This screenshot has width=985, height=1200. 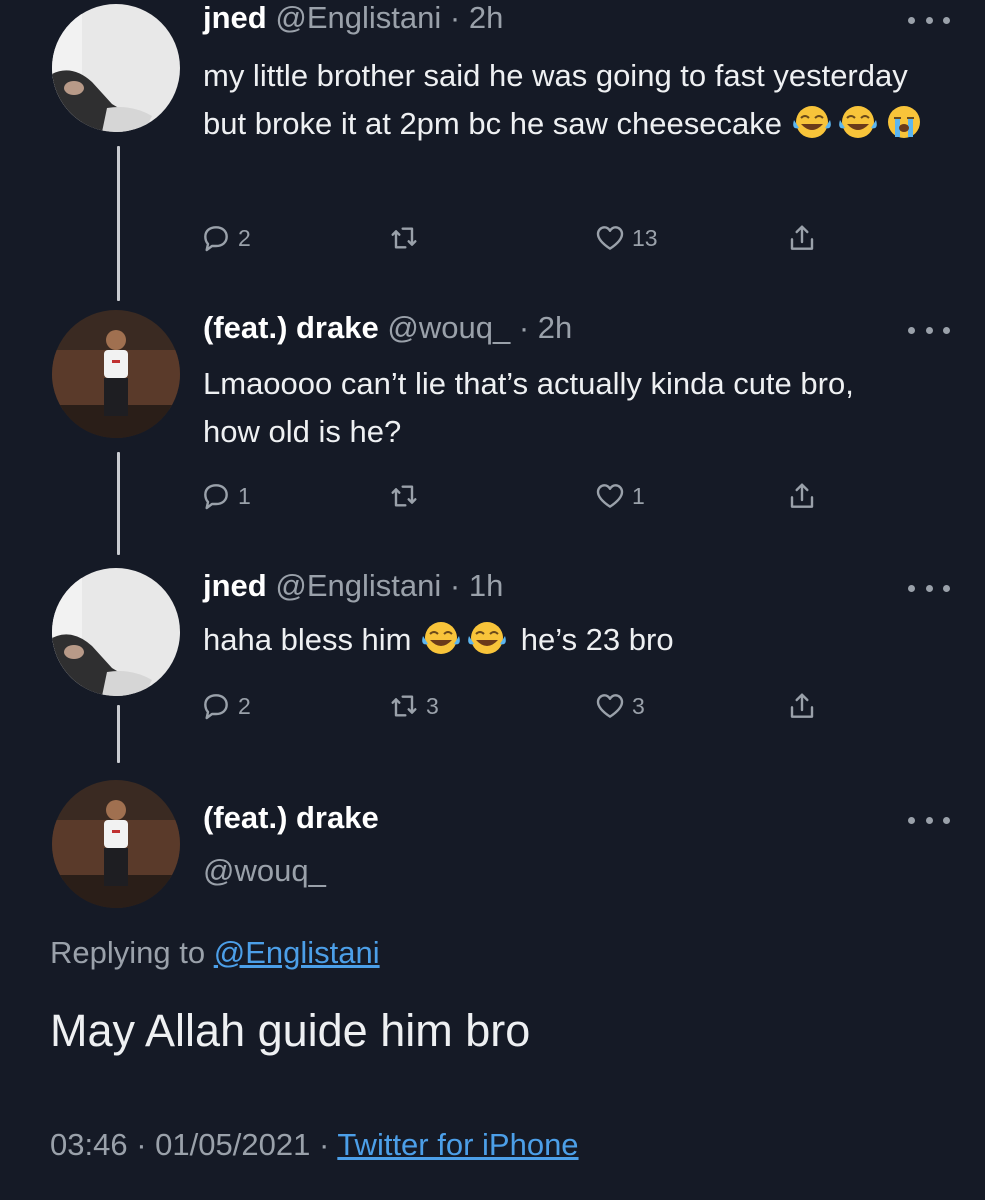 I want to click on retweet-button: 3, so click(x=413, y=706).